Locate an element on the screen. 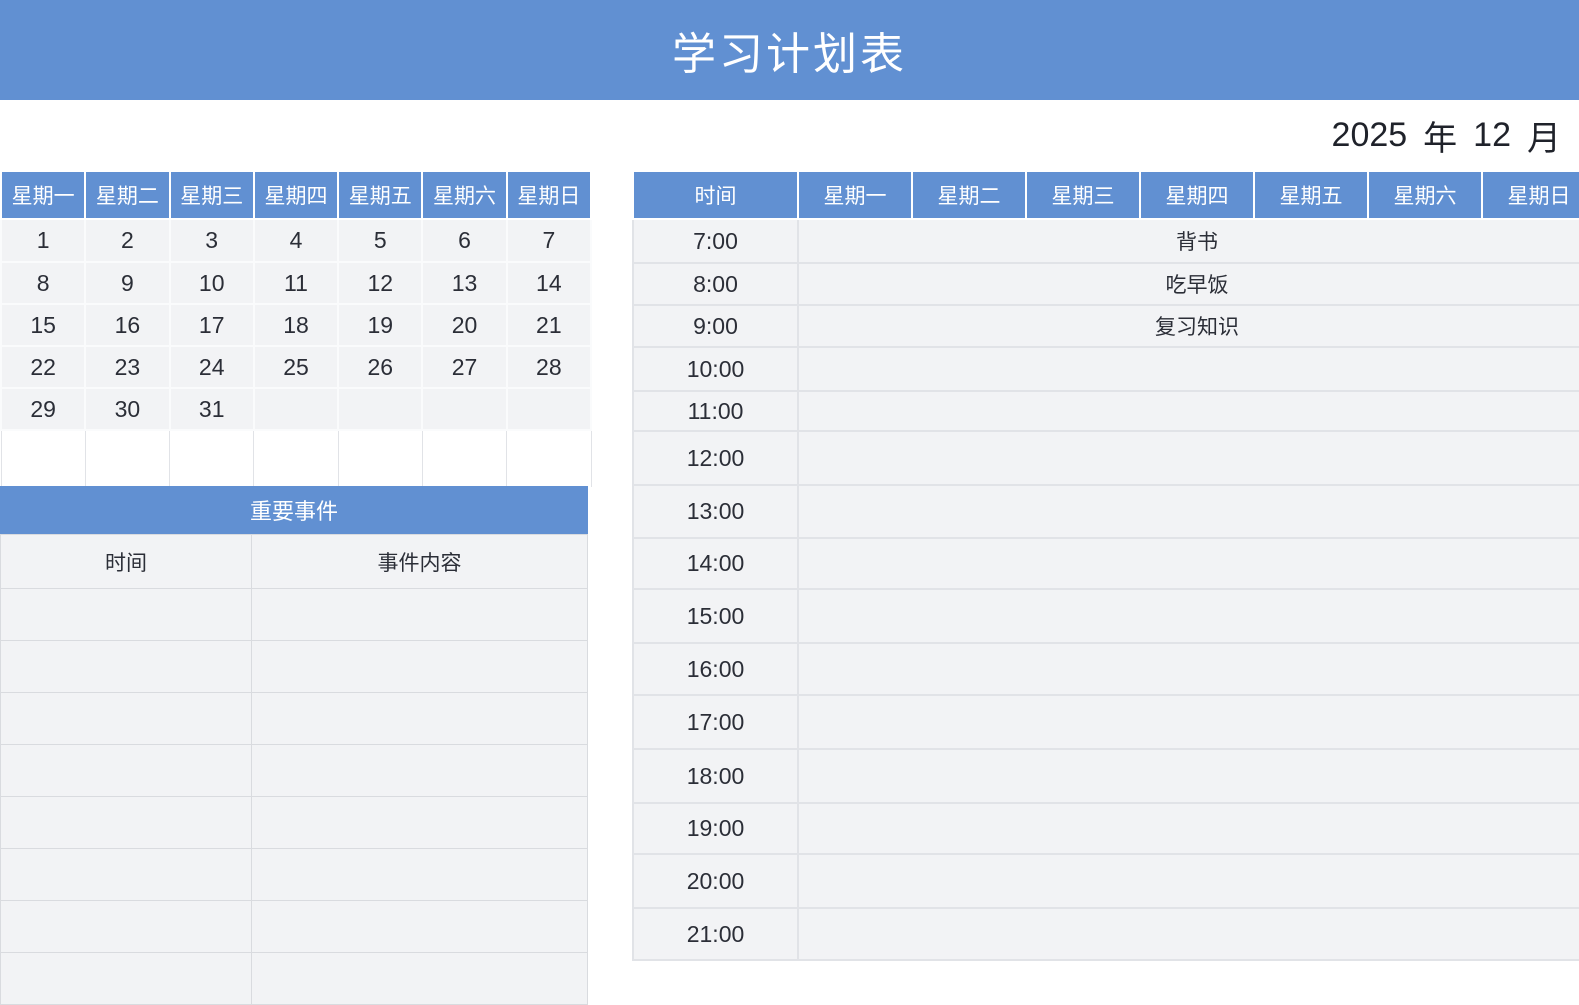 The image size is (1579, 1005). calendar-date-cell: 14 is located at coordinates (549, 283).